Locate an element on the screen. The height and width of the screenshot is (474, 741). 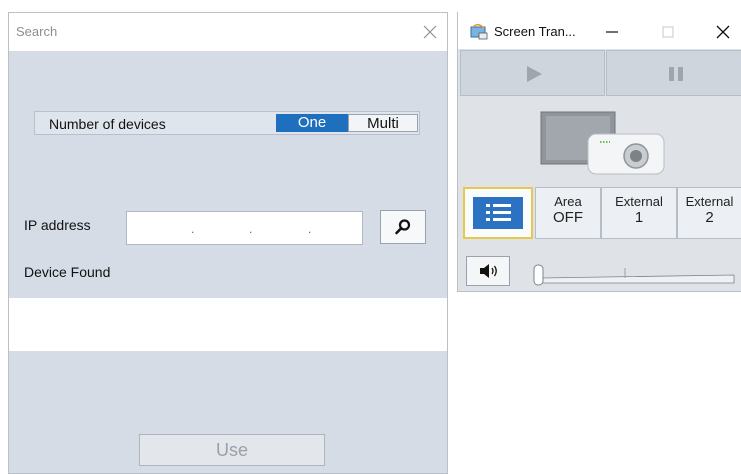
pause-icon is located at coordinates (676, 74).